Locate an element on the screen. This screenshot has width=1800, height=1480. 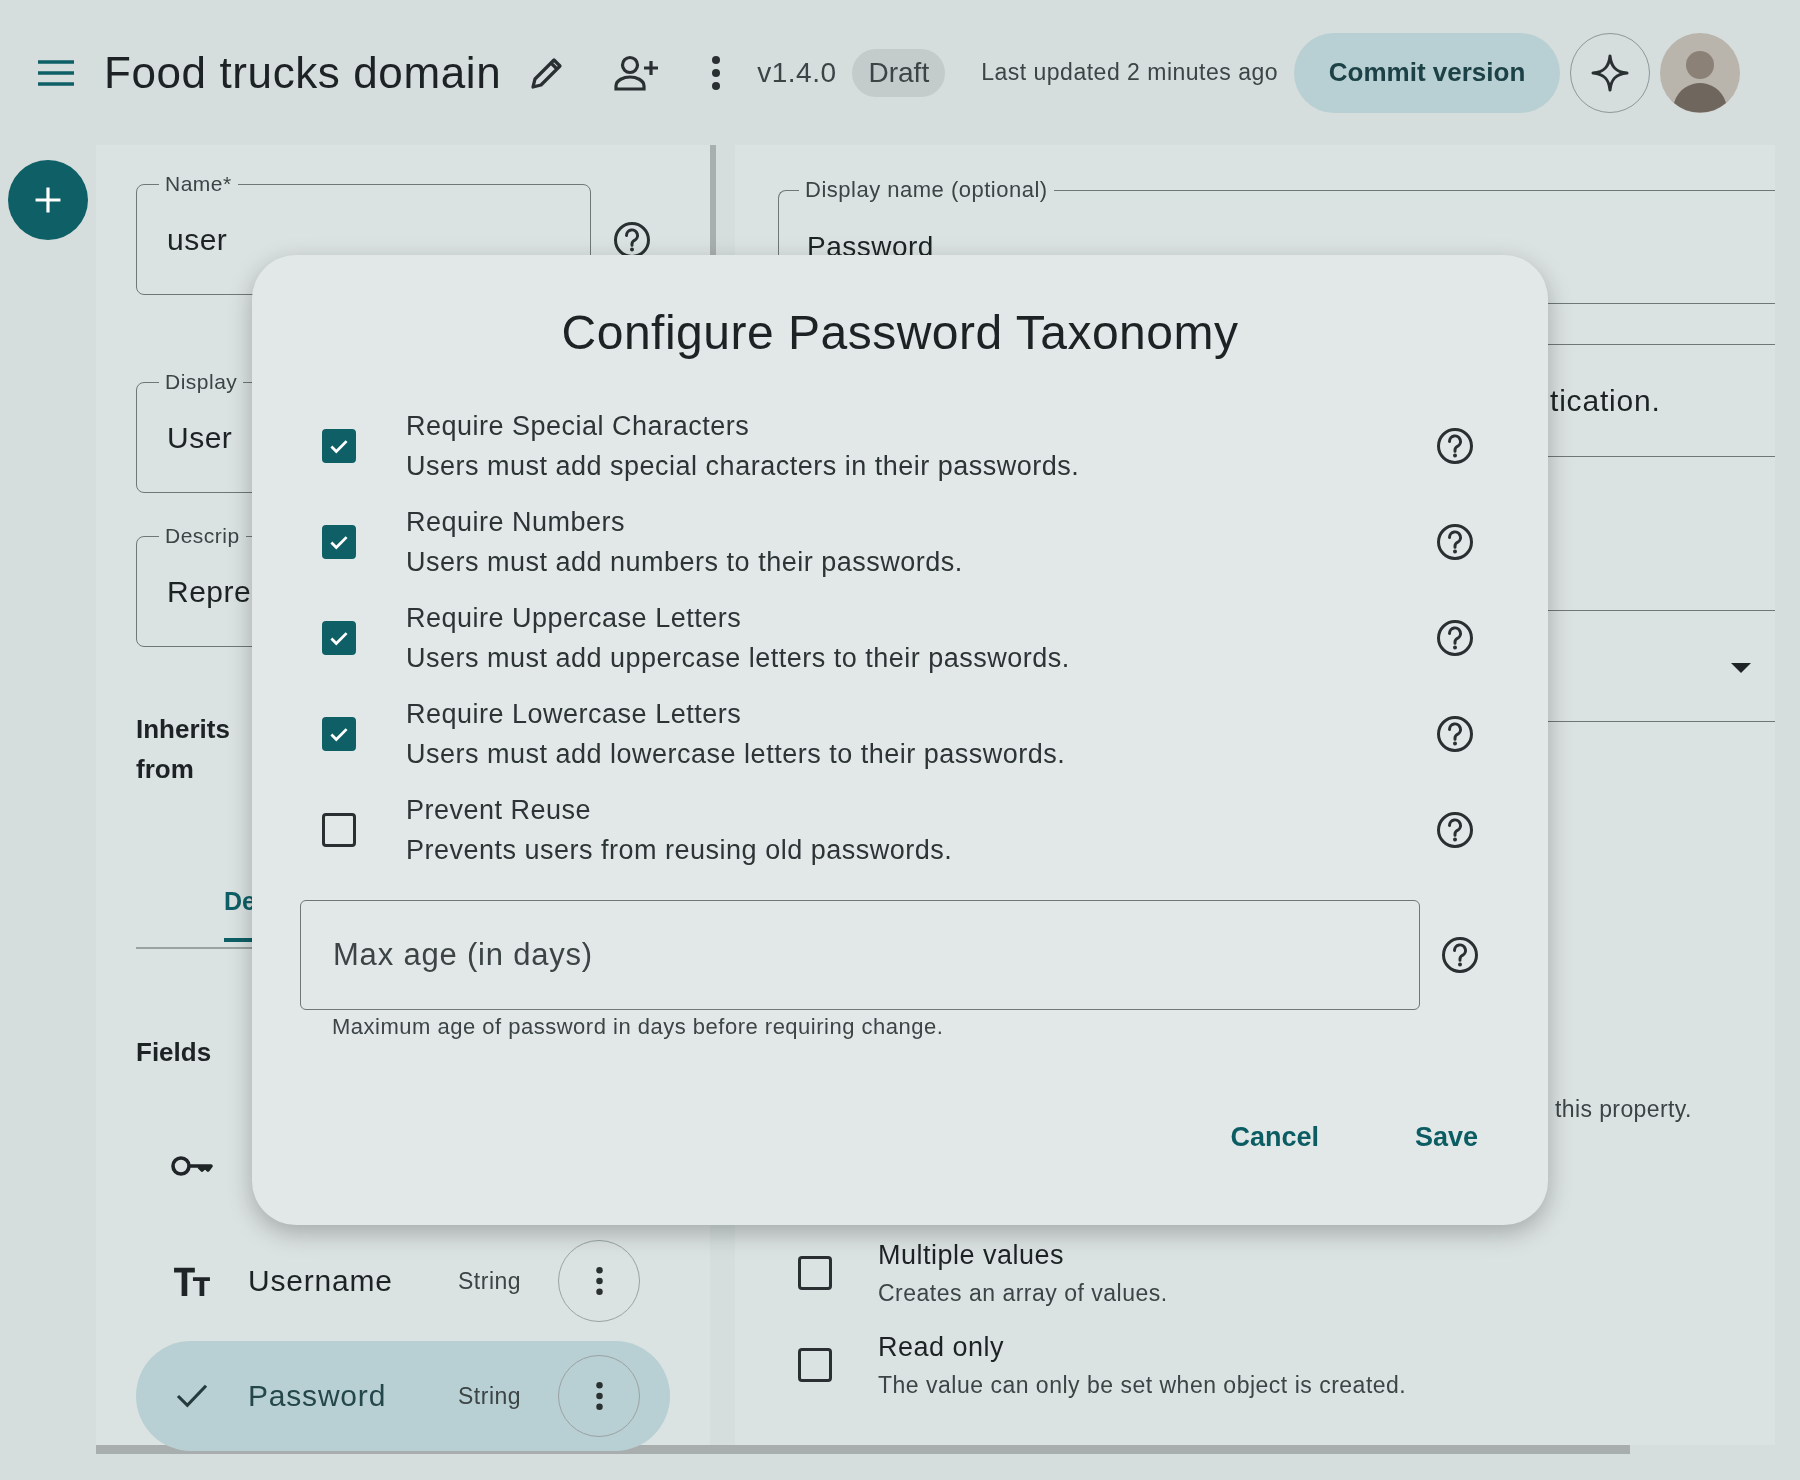
hint-text: this property. is located at coordinates (1624, 1109).